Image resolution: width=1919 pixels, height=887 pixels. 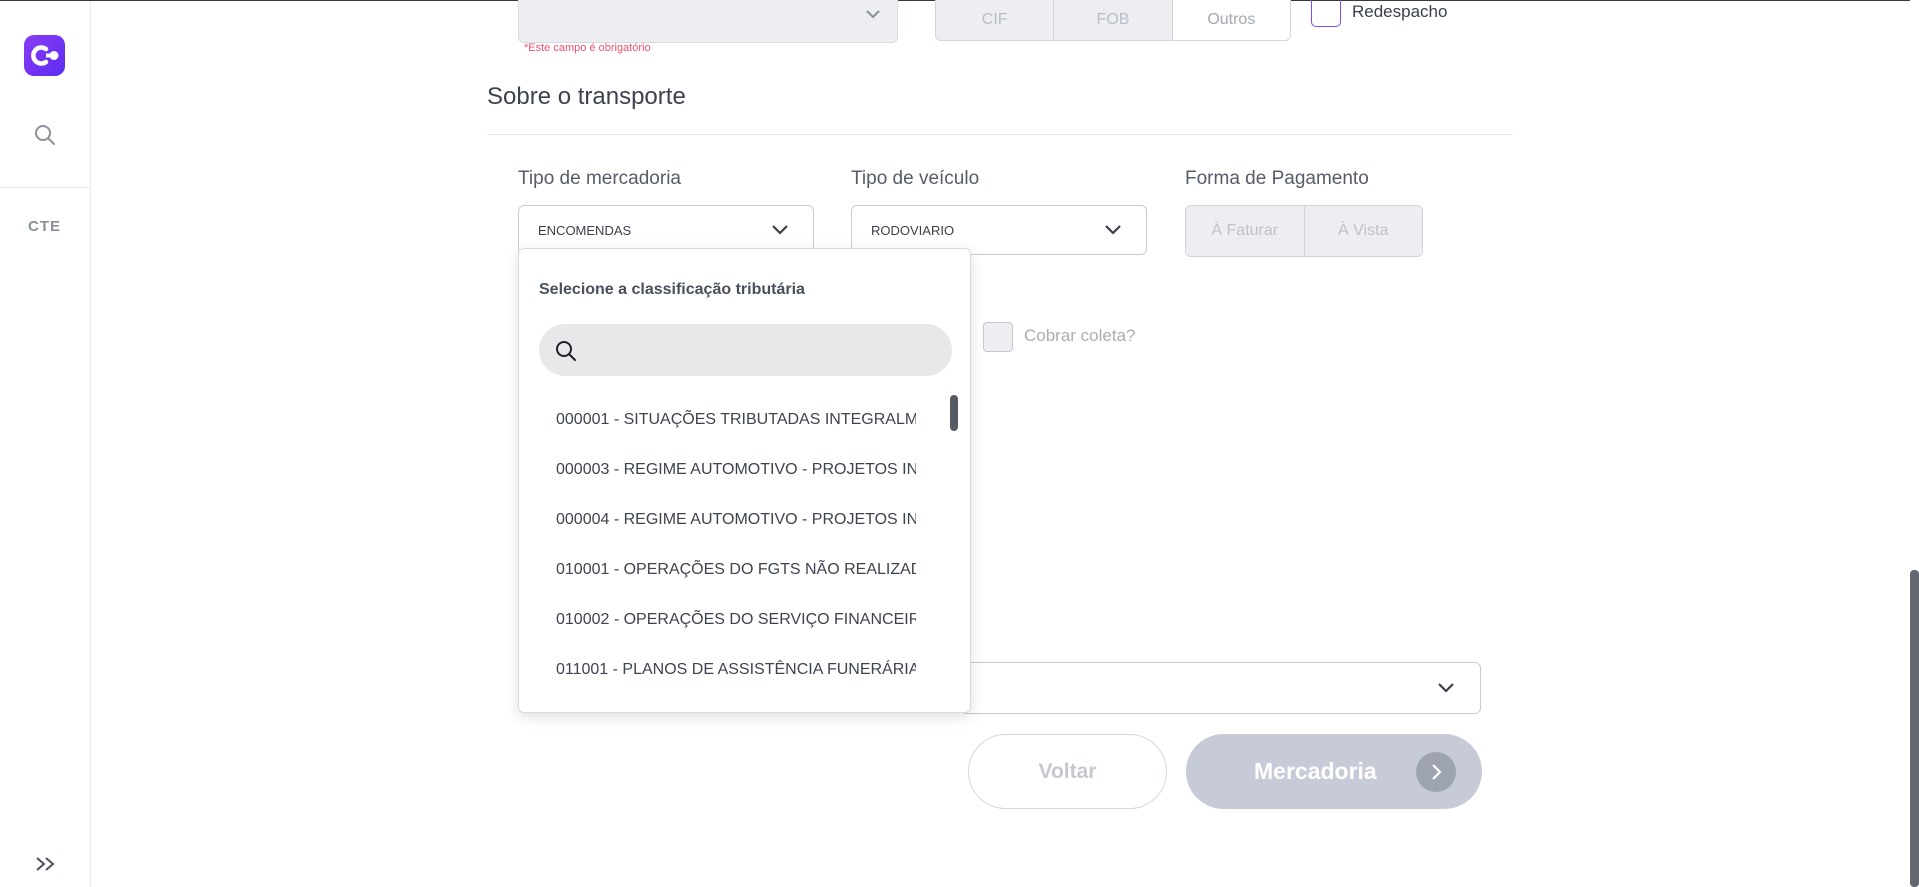 I want to click on payment-option-vista: À Vista, so click(x=1363, y=231).